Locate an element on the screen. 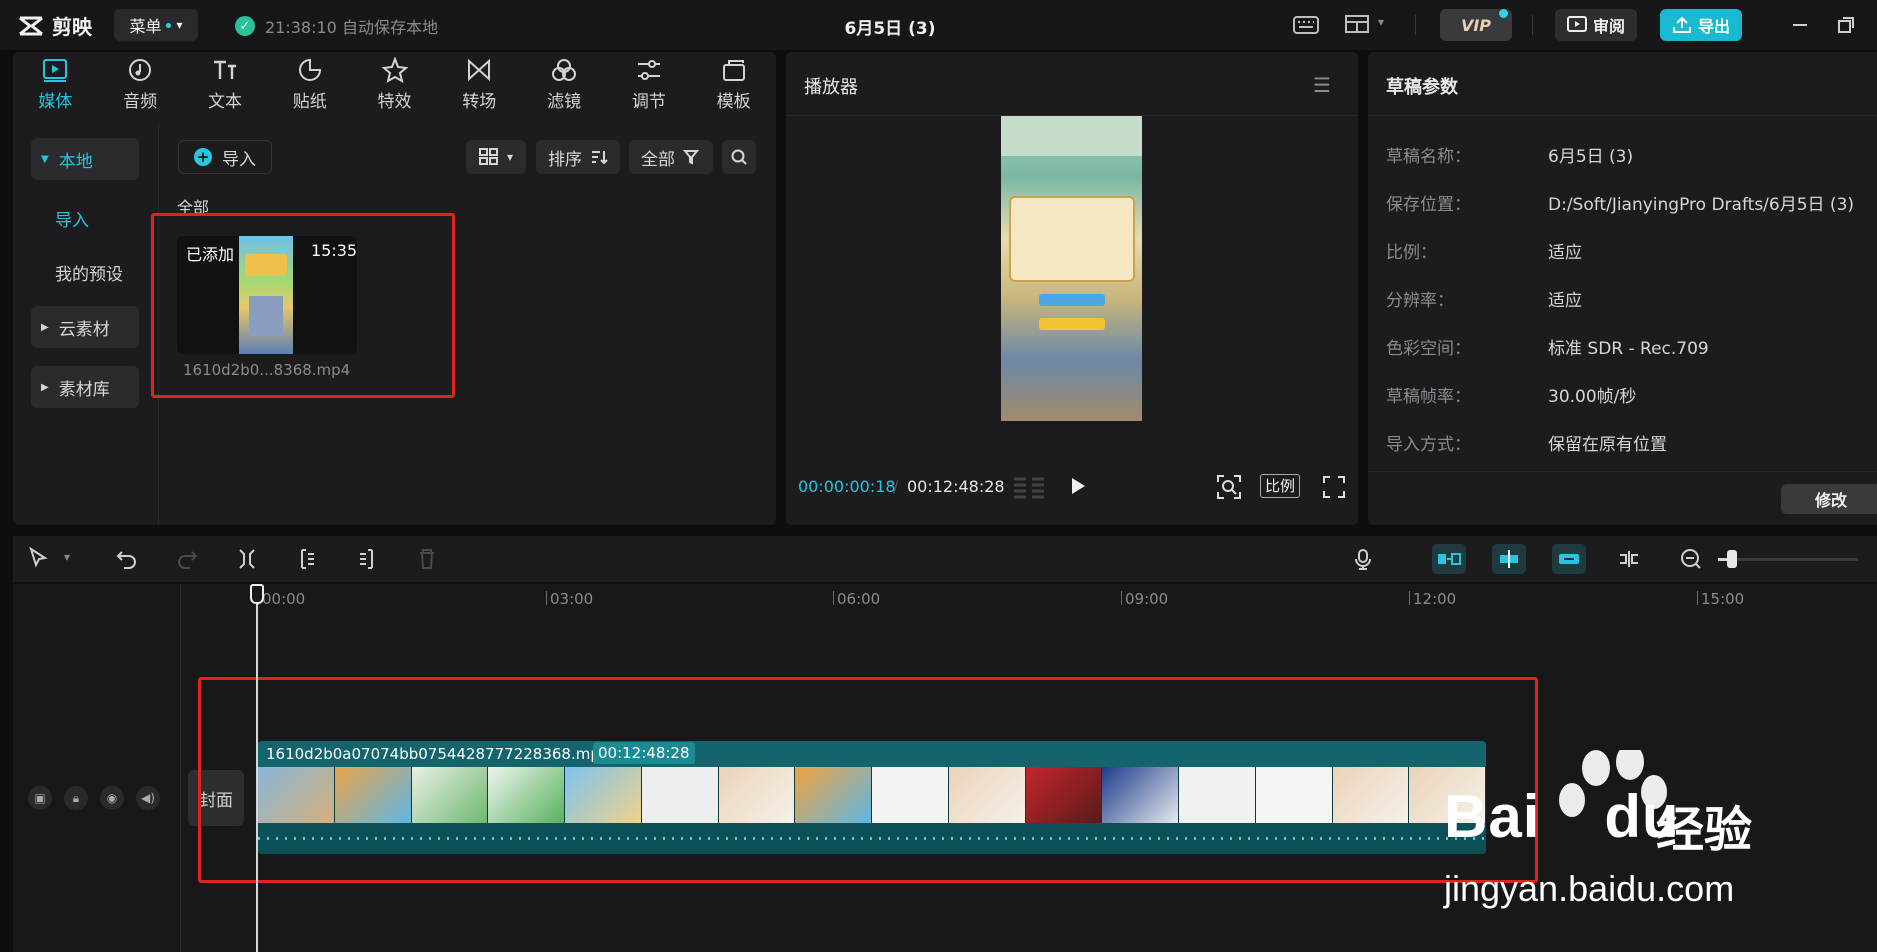 The height and width of the screenshot is (952, 1877). review-icon is located at coordinates (1576, 24).